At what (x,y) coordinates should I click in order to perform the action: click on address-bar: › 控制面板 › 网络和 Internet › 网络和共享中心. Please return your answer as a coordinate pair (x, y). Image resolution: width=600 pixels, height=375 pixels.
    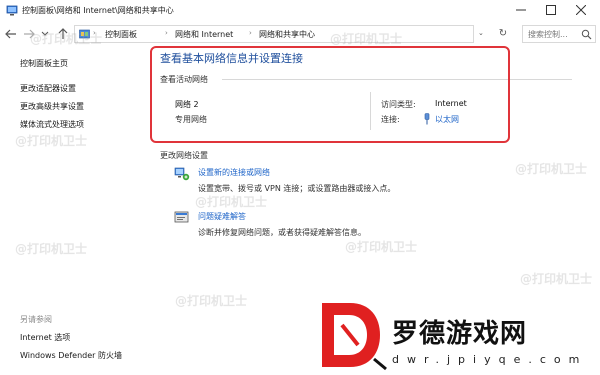
    Looking at the image, I should click on (274, 34).